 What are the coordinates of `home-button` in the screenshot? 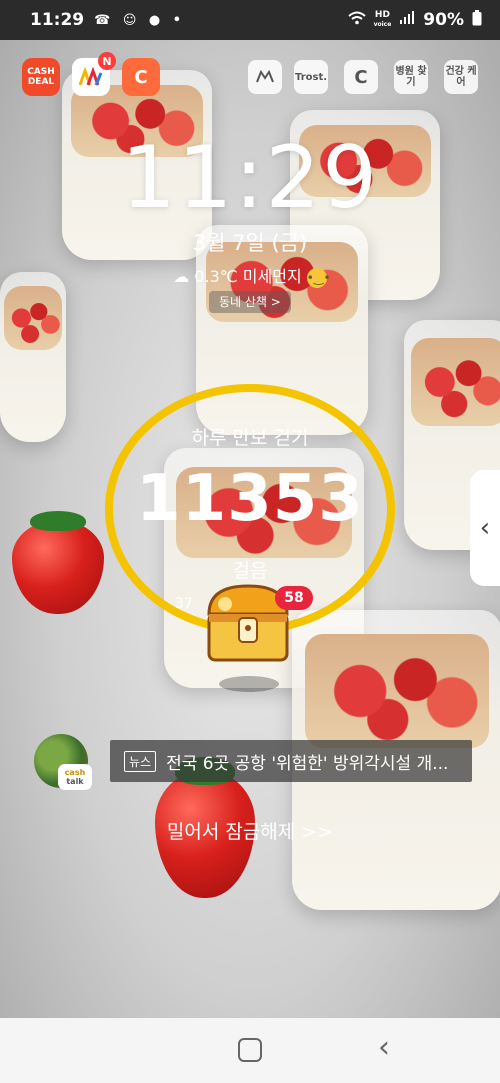 It's located at (250, 1050).